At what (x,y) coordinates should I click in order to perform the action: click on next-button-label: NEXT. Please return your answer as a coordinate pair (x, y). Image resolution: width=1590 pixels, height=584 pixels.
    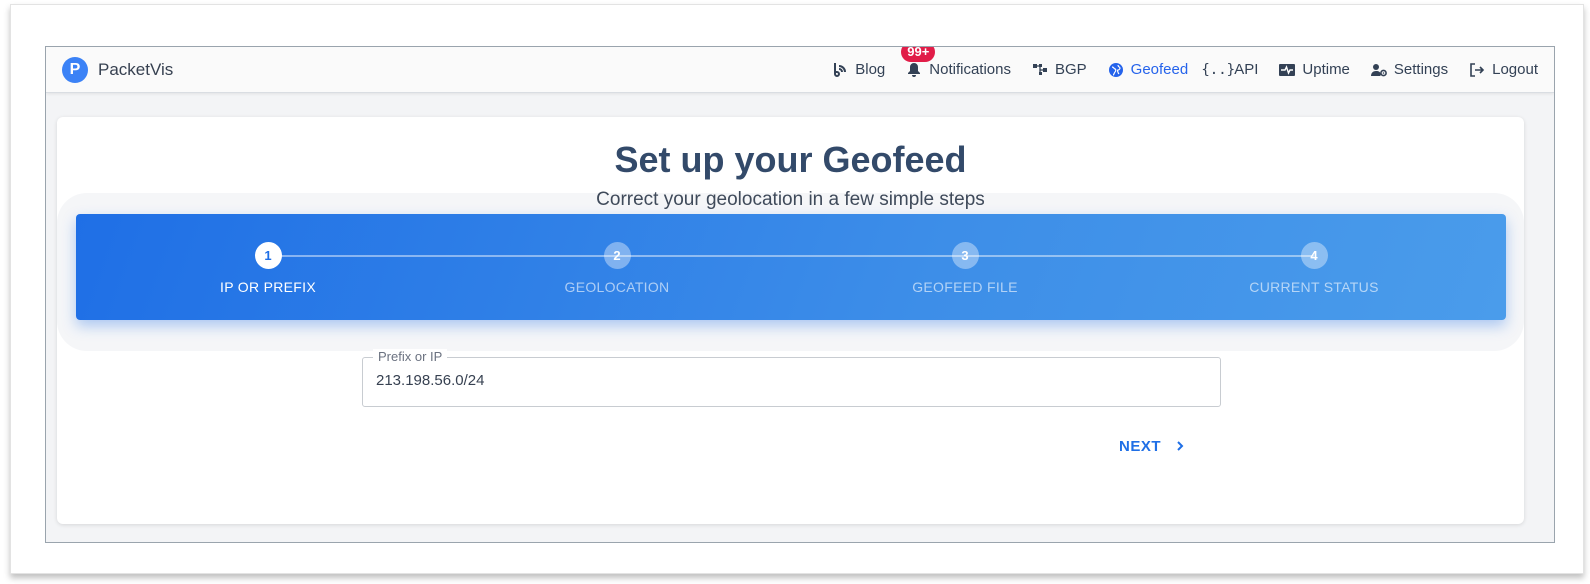
    Looking at the image, I should click on (1140, 446).